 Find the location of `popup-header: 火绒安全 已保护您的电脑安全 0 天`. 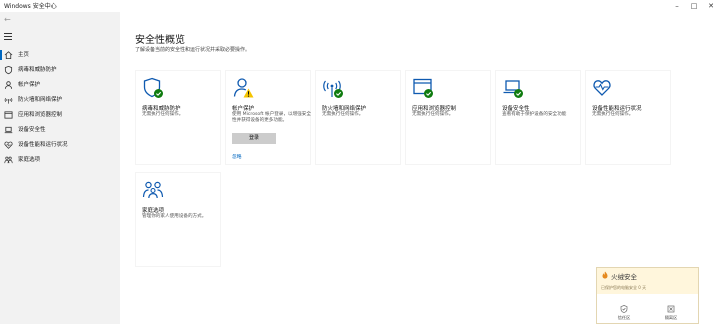

popup-header: 火绒安全 已保护您的电脑安全 0 天 is located at coordinates (647, 281).